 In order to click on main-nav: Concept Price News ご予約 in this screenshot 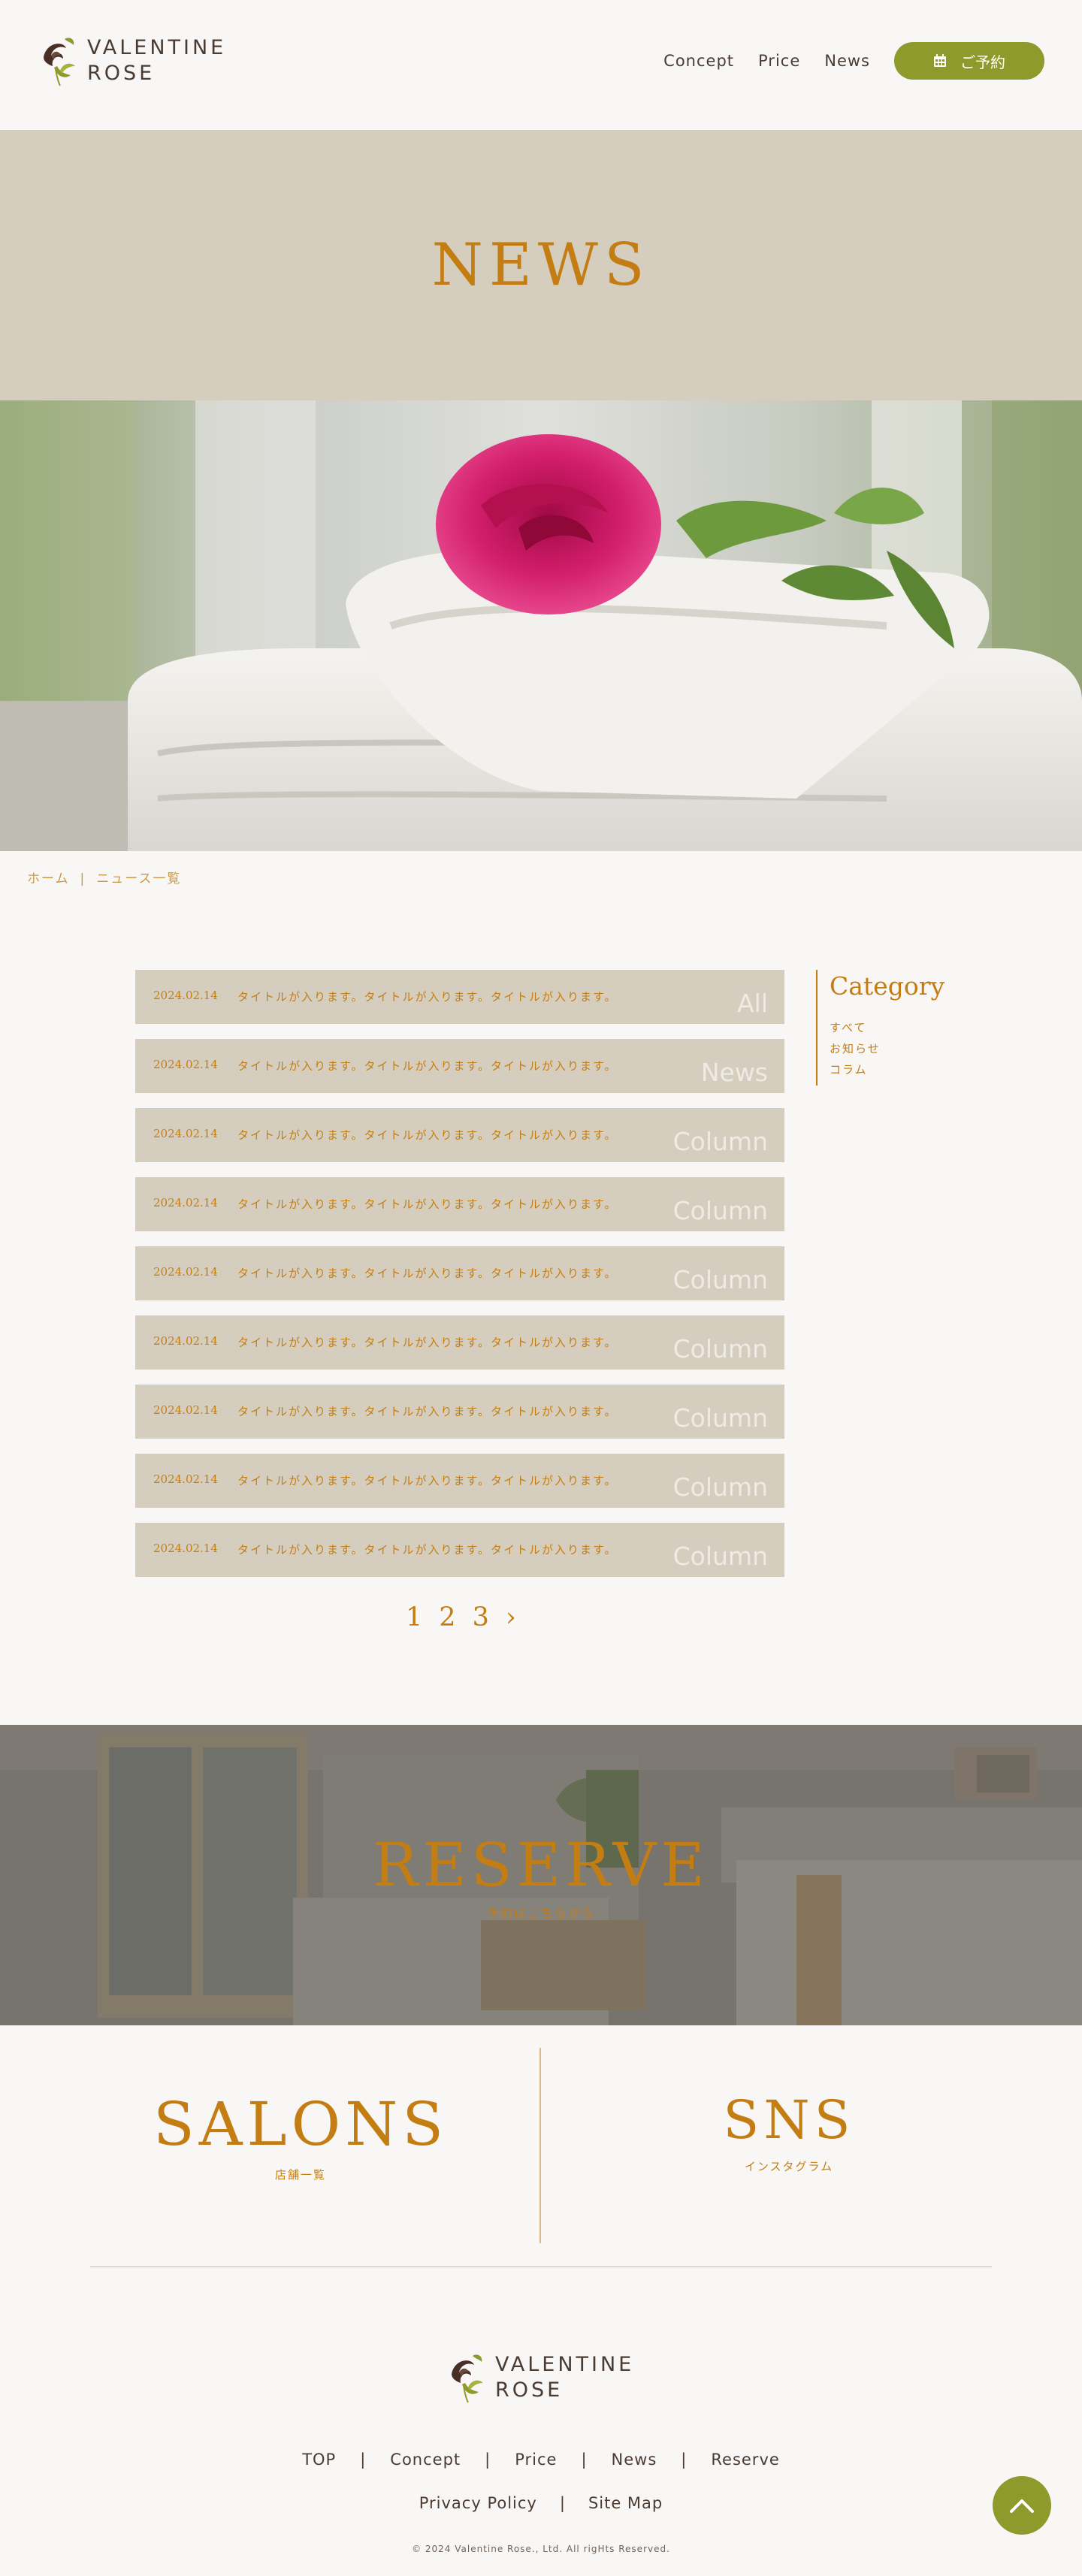, I will do `click(853, 61)`.